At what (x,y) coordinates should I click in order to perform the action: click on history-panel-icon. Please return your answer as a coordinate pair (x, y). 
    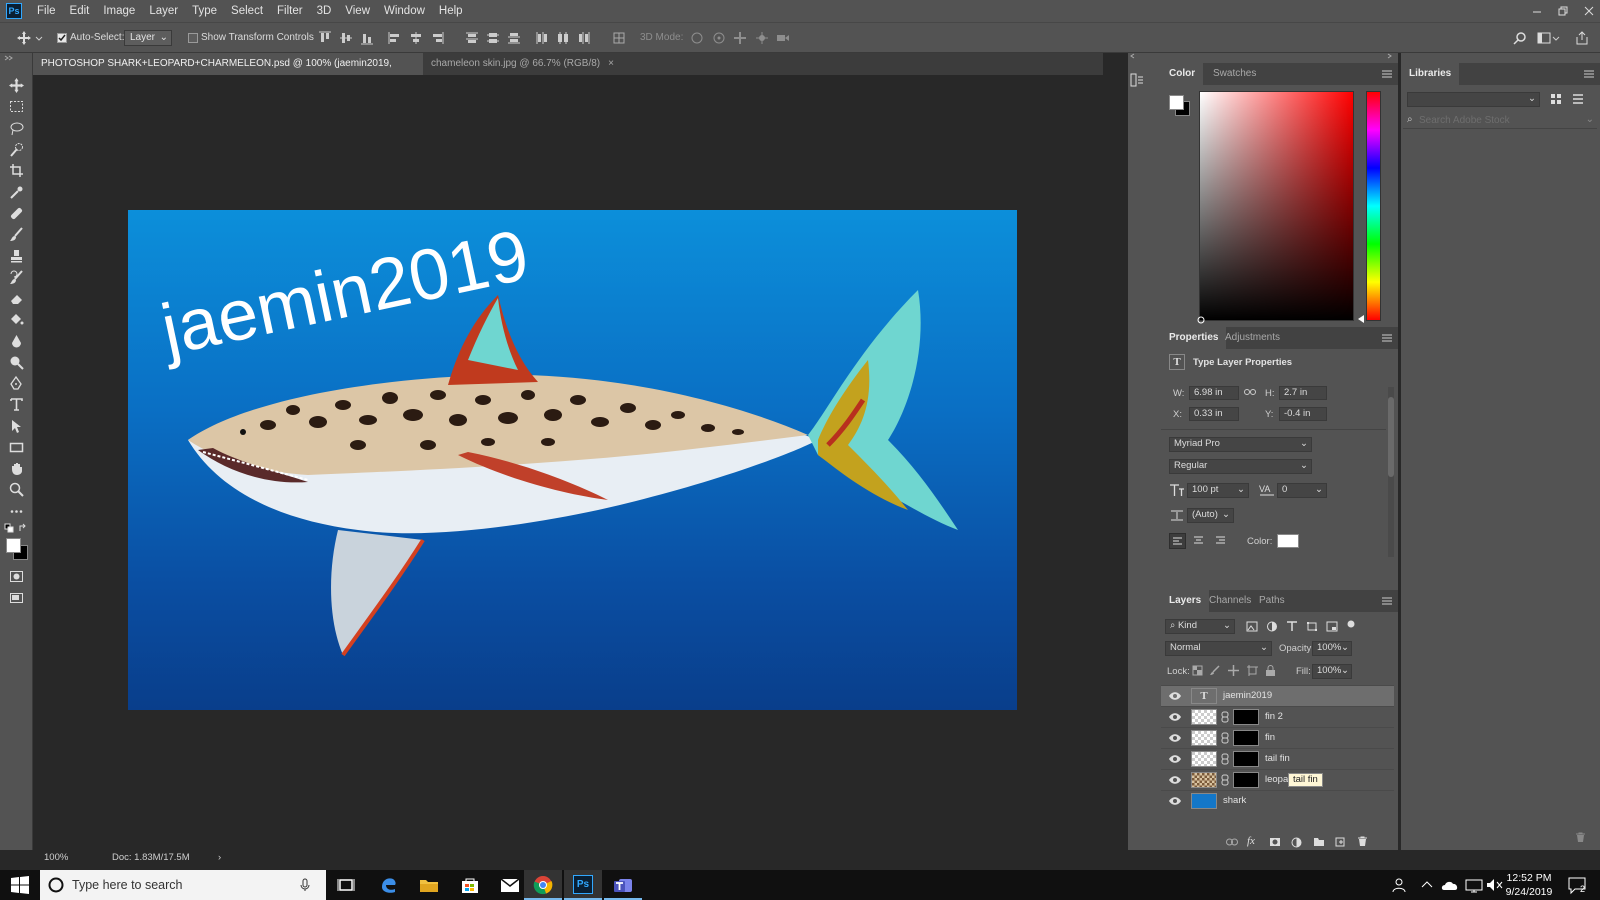
    Looking at the image, I should click on (1137, 80).